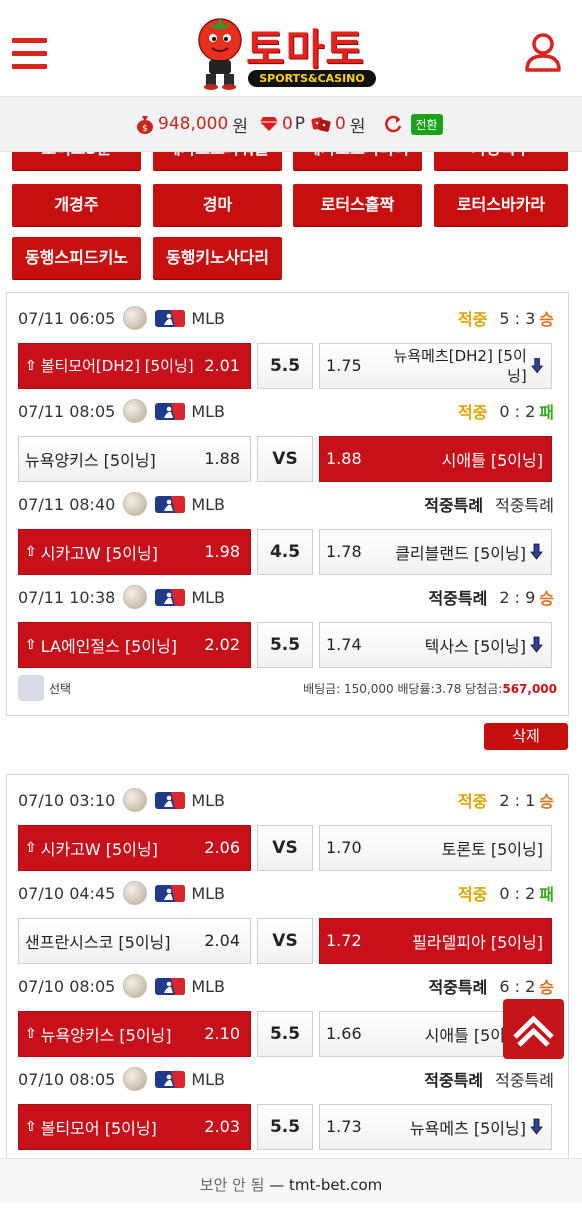 The width and height of the screenshot is (582, 1211). What do you see at coordinates (220, 54) in the screenshot?
I see `tomato-mascot-icon` at bounding box center [220, 54].